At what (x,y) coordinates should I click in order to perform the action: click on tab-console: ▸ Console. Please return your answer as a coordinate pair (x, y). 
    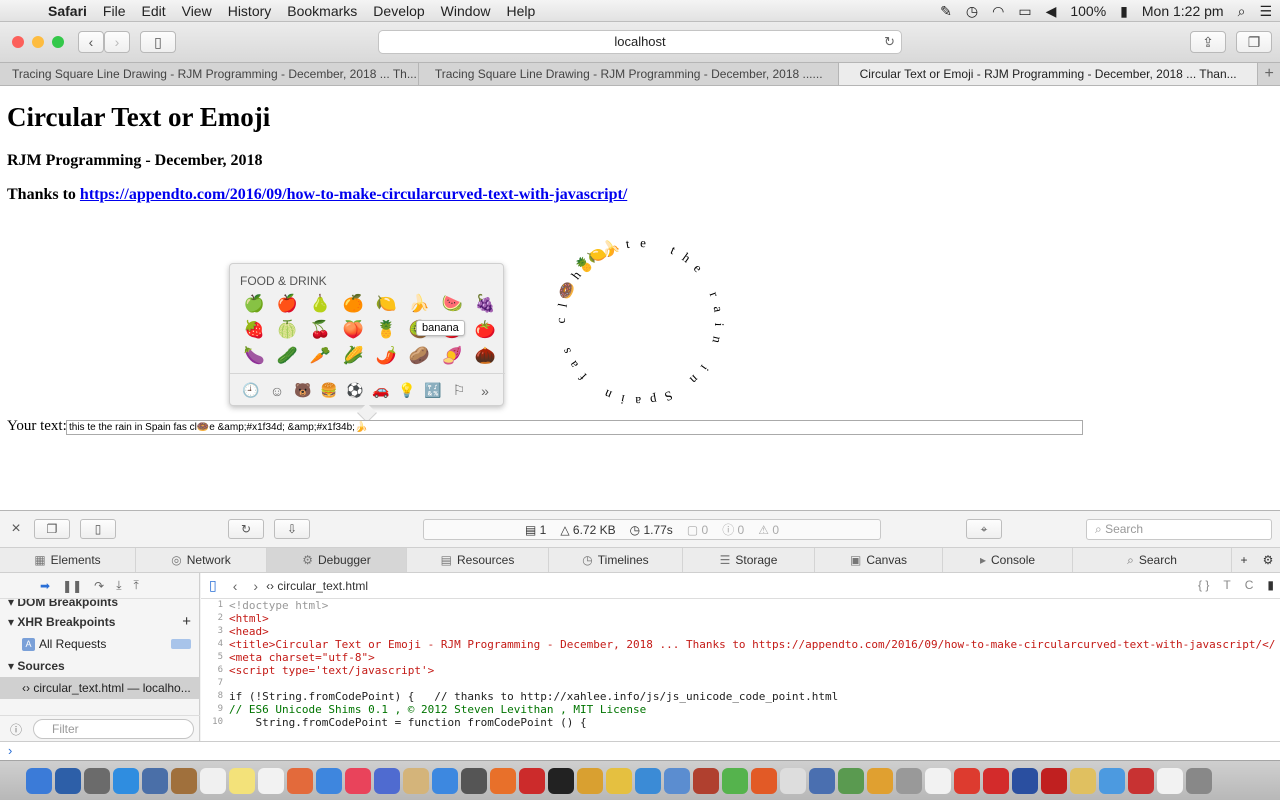
    Looking at the image, I should click on (1008, 560).